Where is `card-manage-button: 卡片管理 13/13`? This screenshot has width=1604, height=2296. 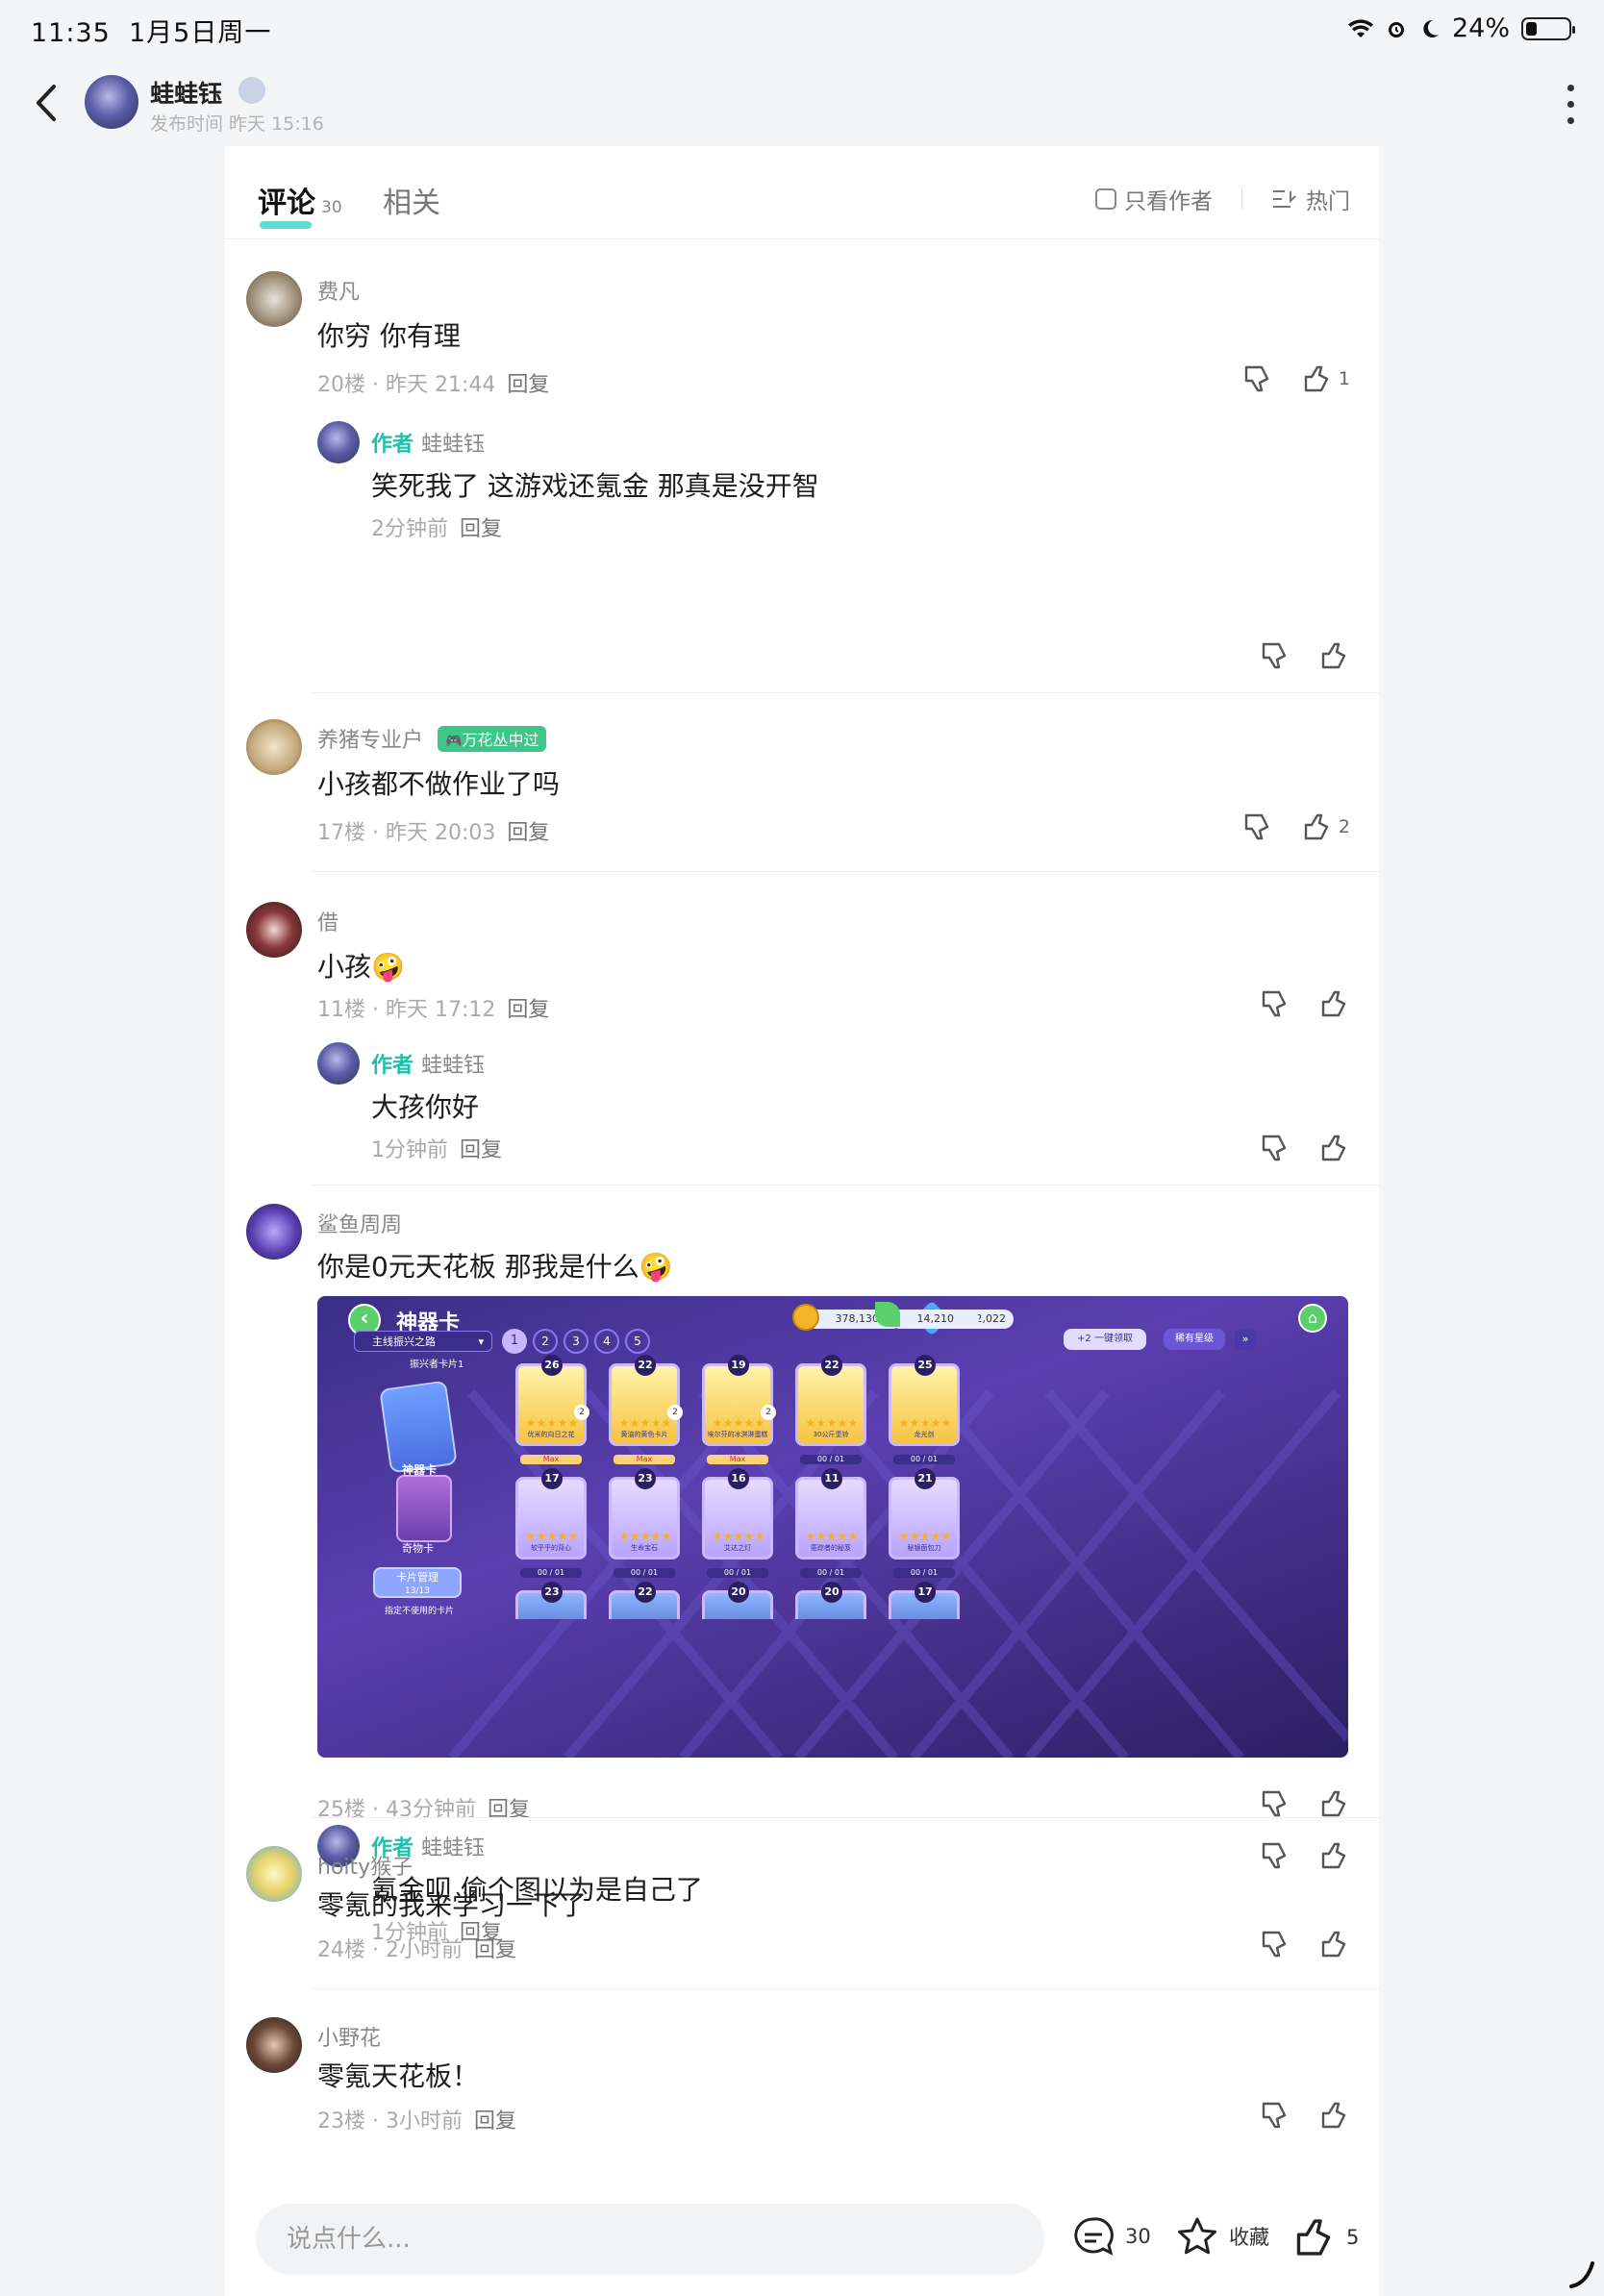
card-manage-button: 卡片管理 13/13 is located at coordinates (417, 1582).